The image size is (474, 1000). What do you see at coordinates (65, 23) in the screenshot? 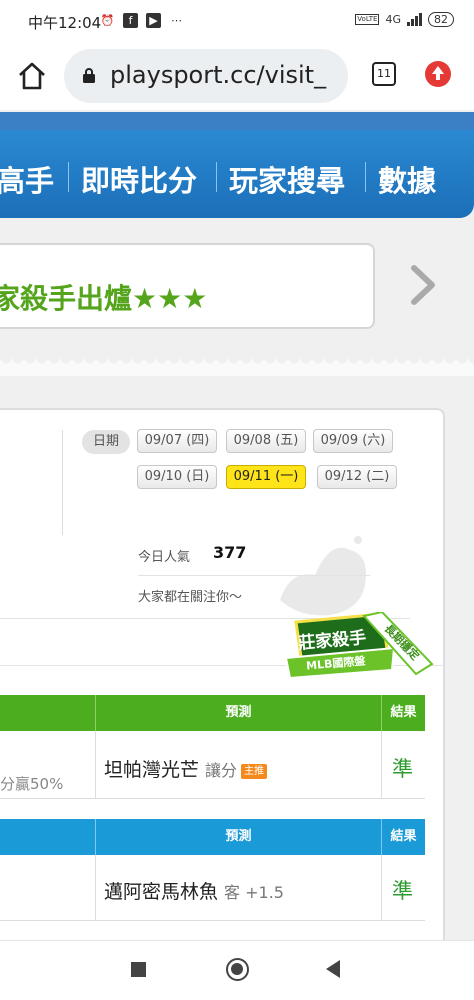
I see `status-time: 中午12:04` at bounding box center [65, 23].